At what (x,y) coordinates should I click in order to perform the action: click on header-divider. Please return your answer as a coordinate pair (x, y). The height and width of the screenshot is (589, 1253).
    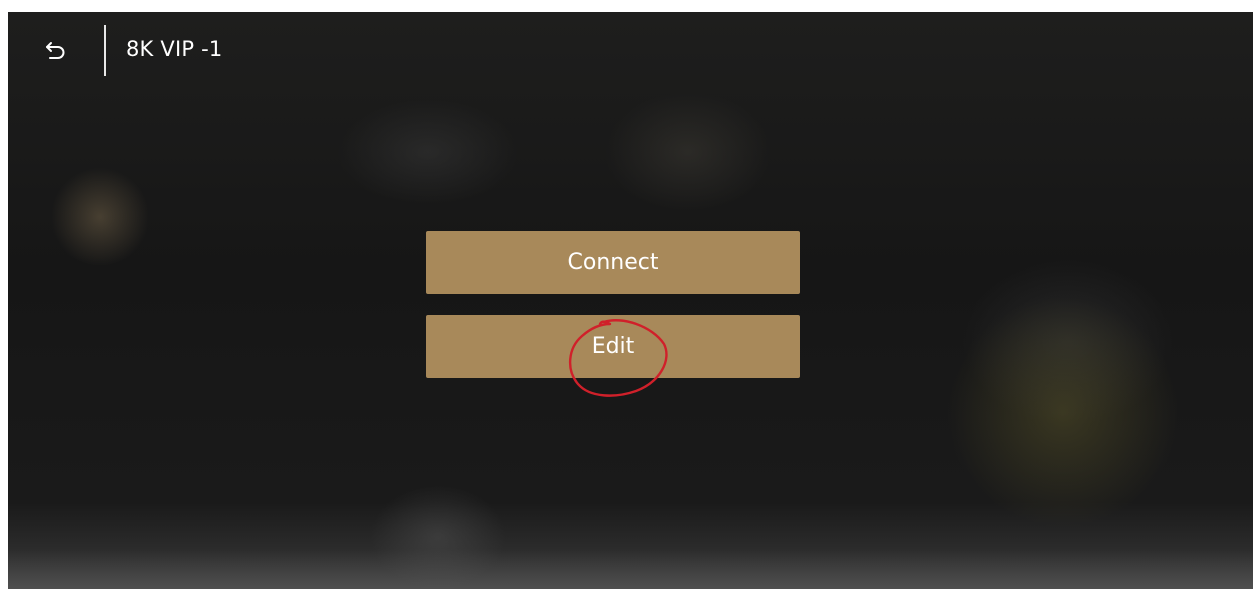
    Looking at the image, I should click on (105, 50).